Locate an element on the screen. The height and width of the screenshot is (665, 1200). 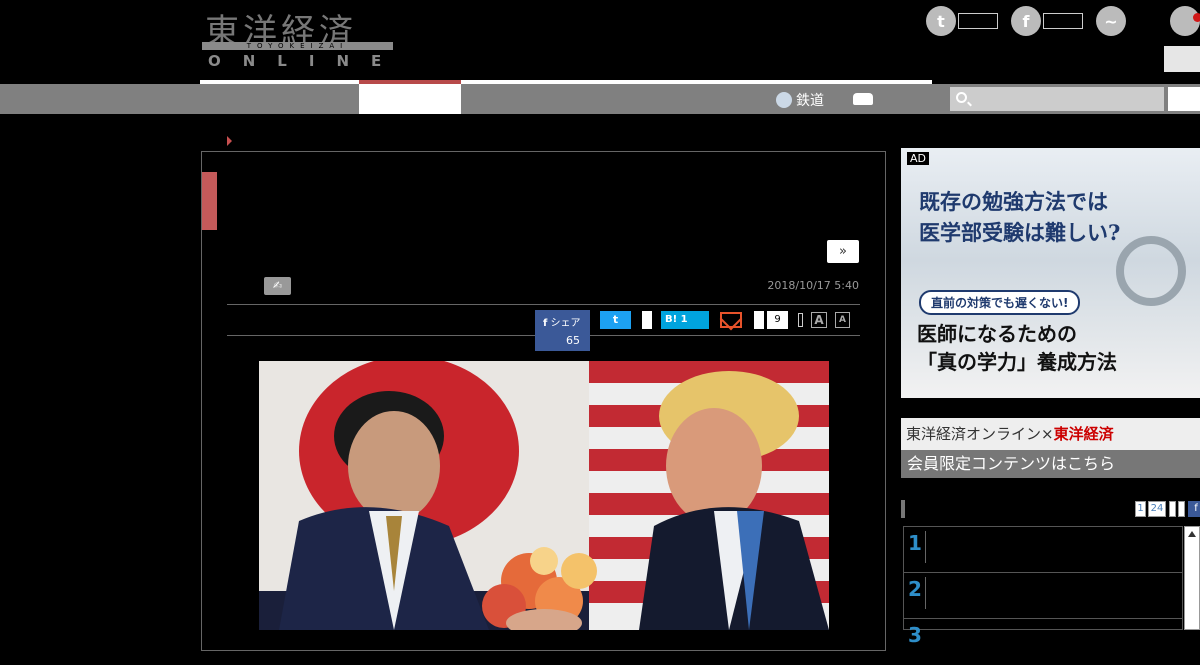
ranking-item: 2 is located at coordinates (1043, 596).